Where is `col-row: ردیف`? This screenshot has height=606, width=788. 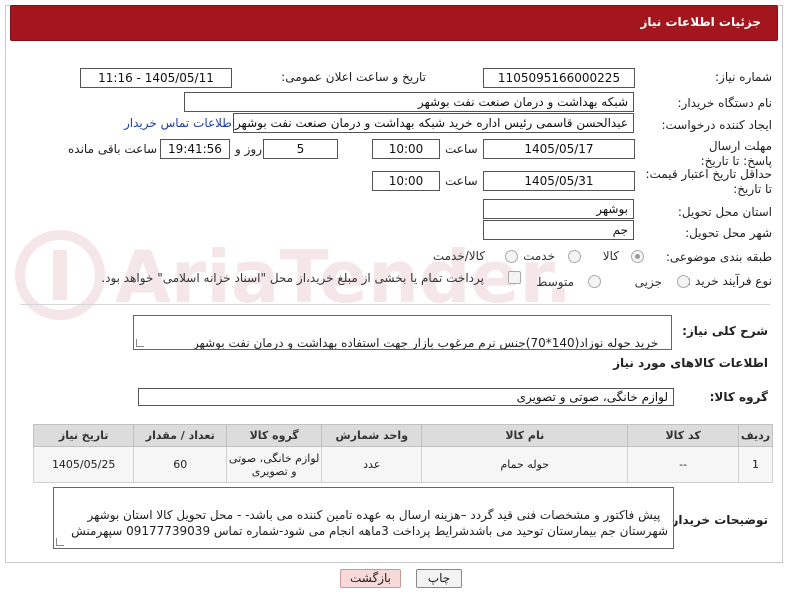 col-row: ردیف is located at coordinates (755, 435).